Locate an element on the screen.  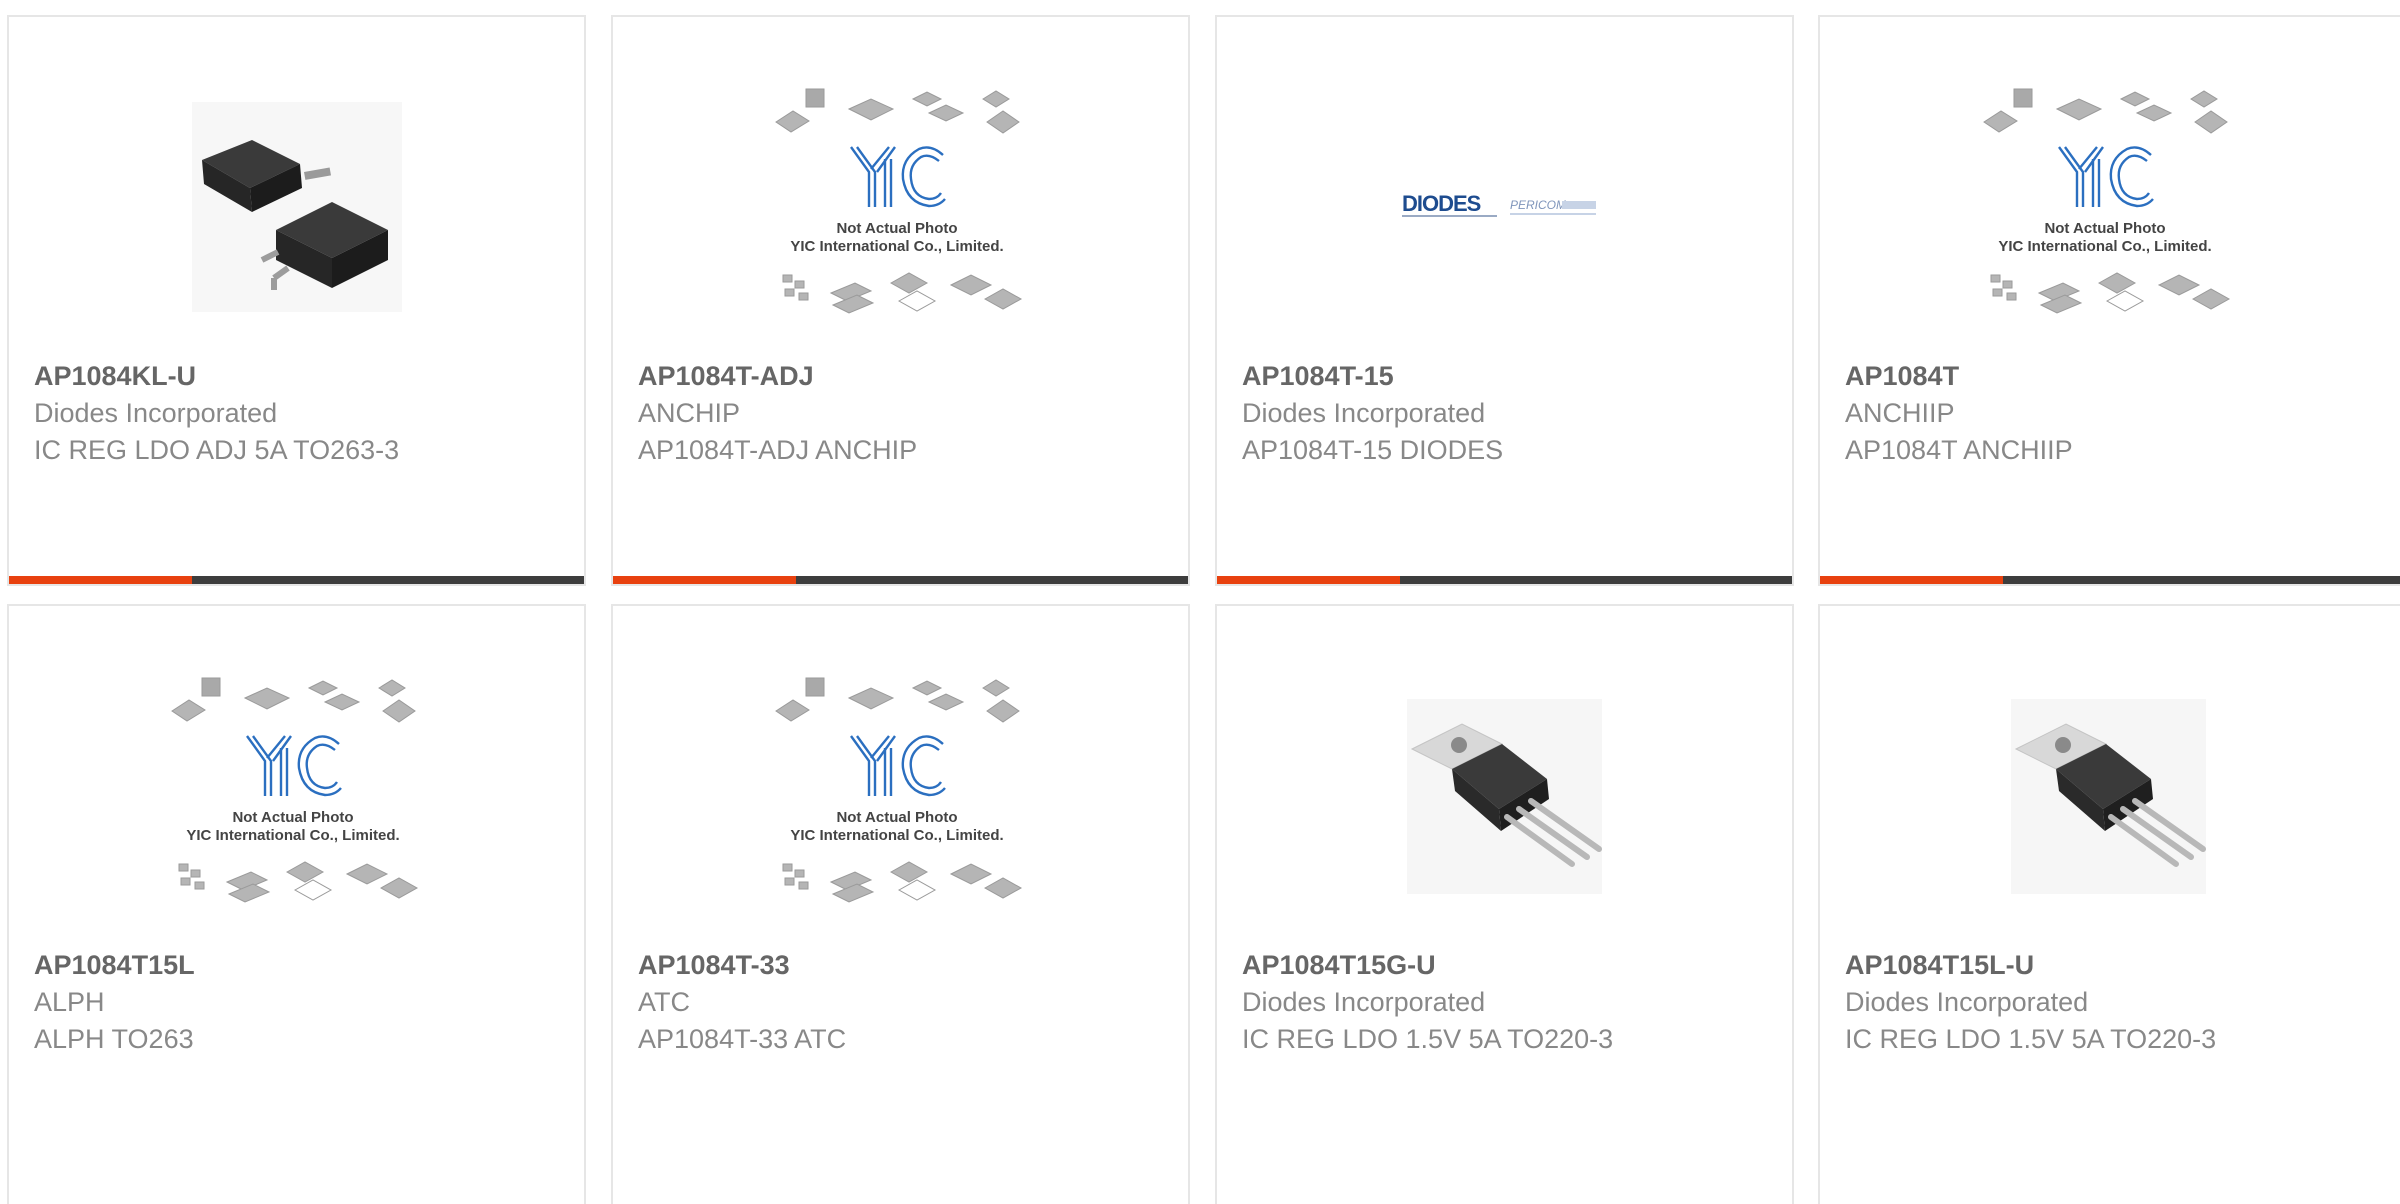
pericom-logo-text: PERICOM is located at coordinates (1538, 205).